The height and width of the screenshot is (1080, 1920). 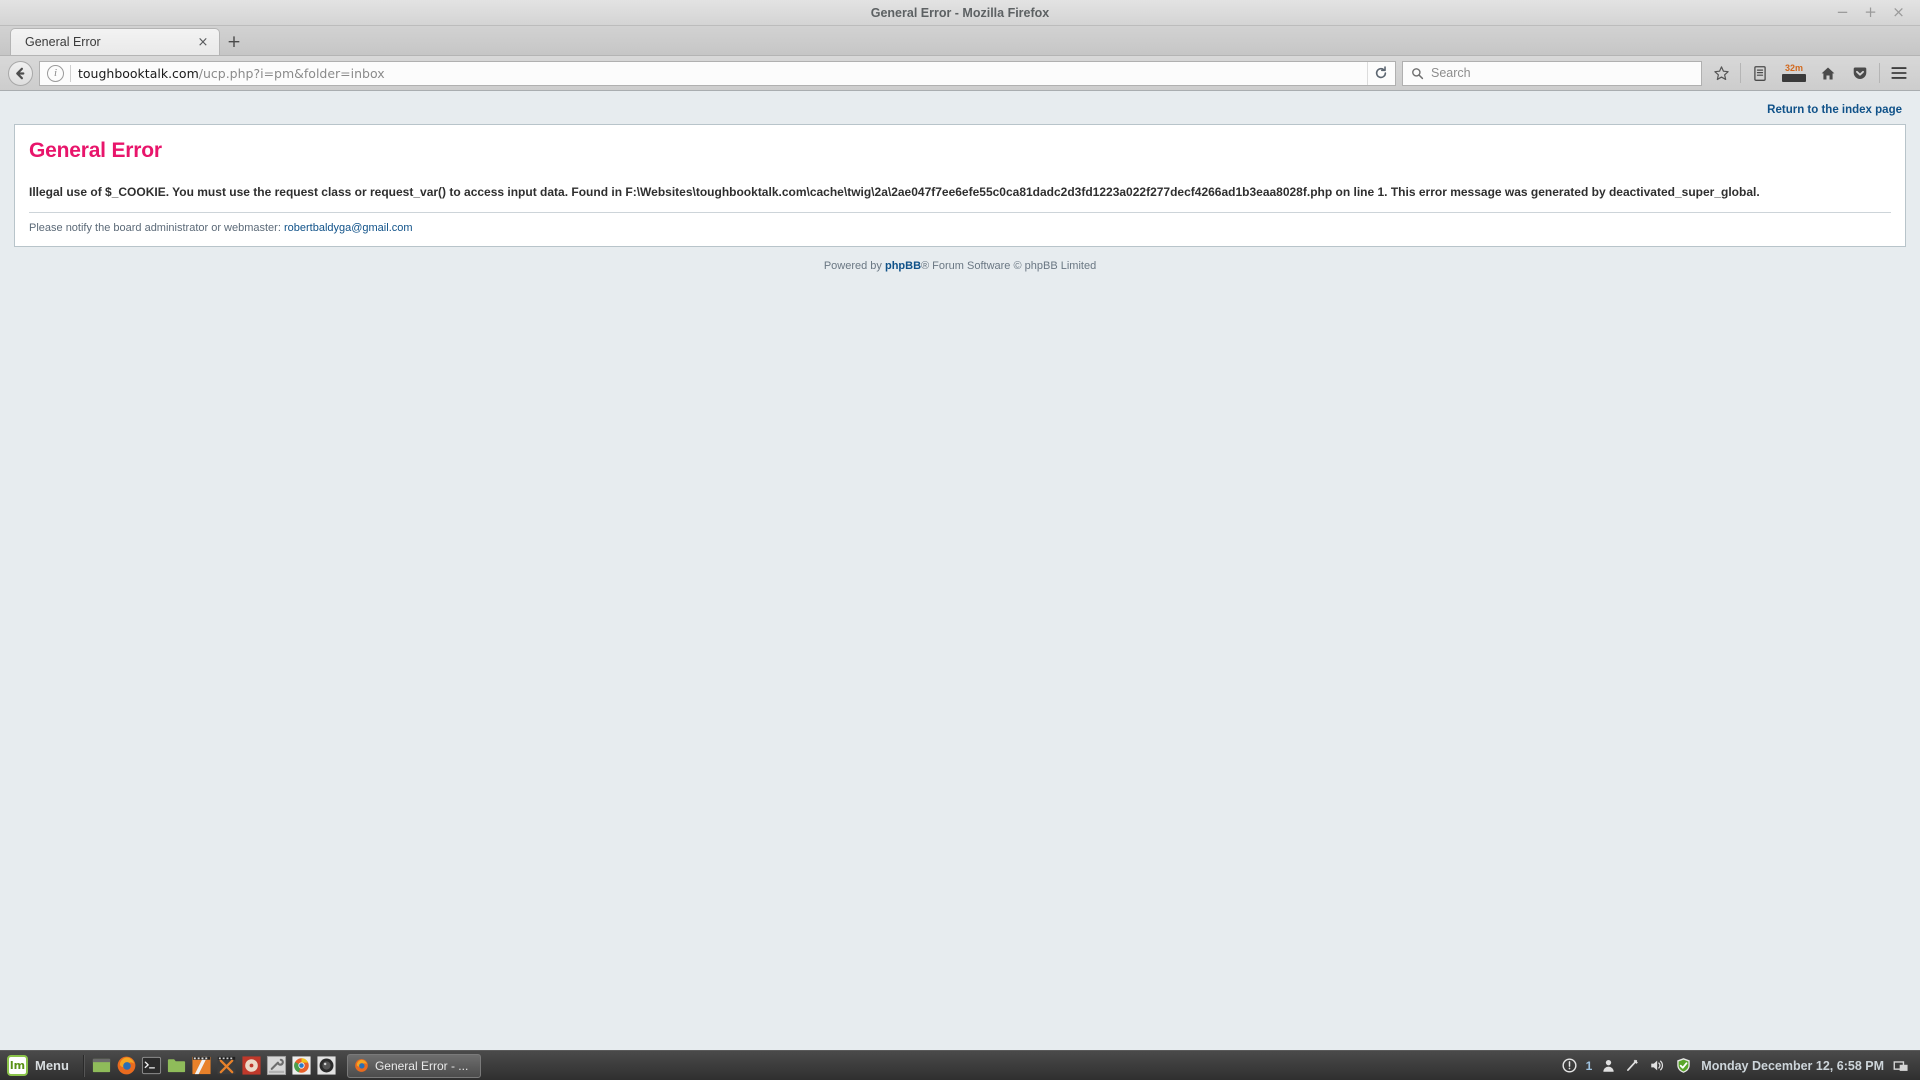 What do you see at coordinates (252, 1066) in the screenshot?
I see `disc-burner-launcher-icon` at bounding box center [252, 1066].